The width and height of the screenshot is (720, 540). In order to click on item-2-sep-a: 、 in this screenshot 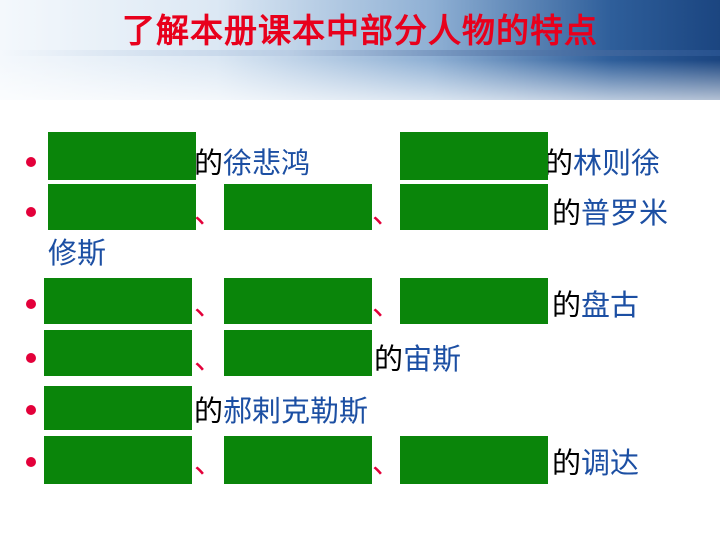, I will do `click(209, 213)`.